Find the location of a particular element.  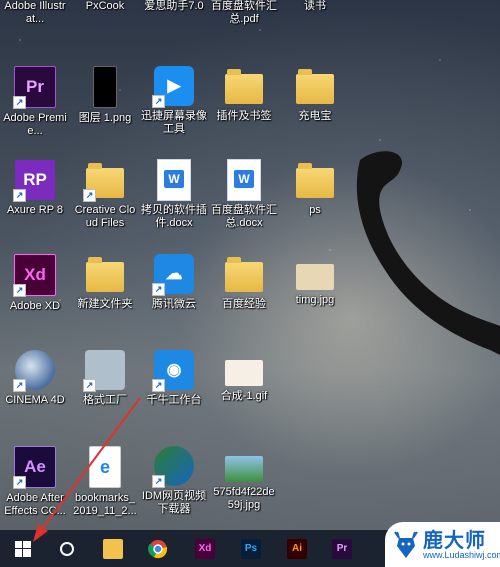

screen-recorder-icon: ▶ ↗ is located at coordinates (173, 87).